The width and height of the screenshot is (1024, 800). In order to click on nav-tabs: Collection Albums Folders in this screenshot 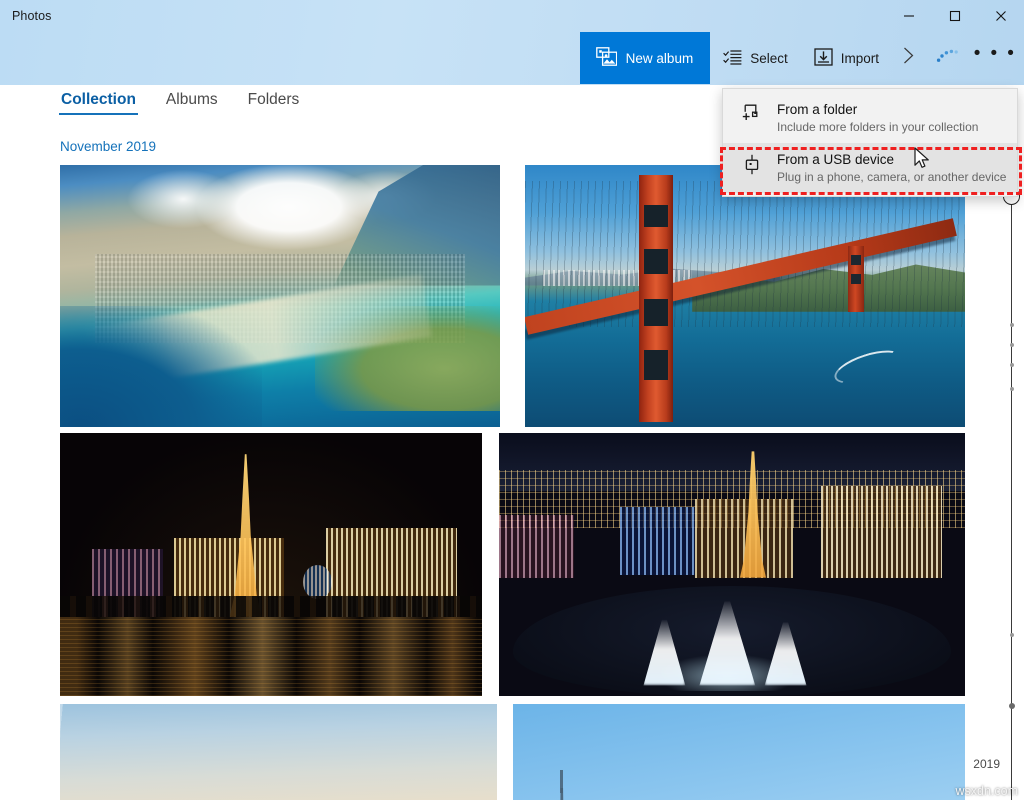, I will do `click(180, 103)`.